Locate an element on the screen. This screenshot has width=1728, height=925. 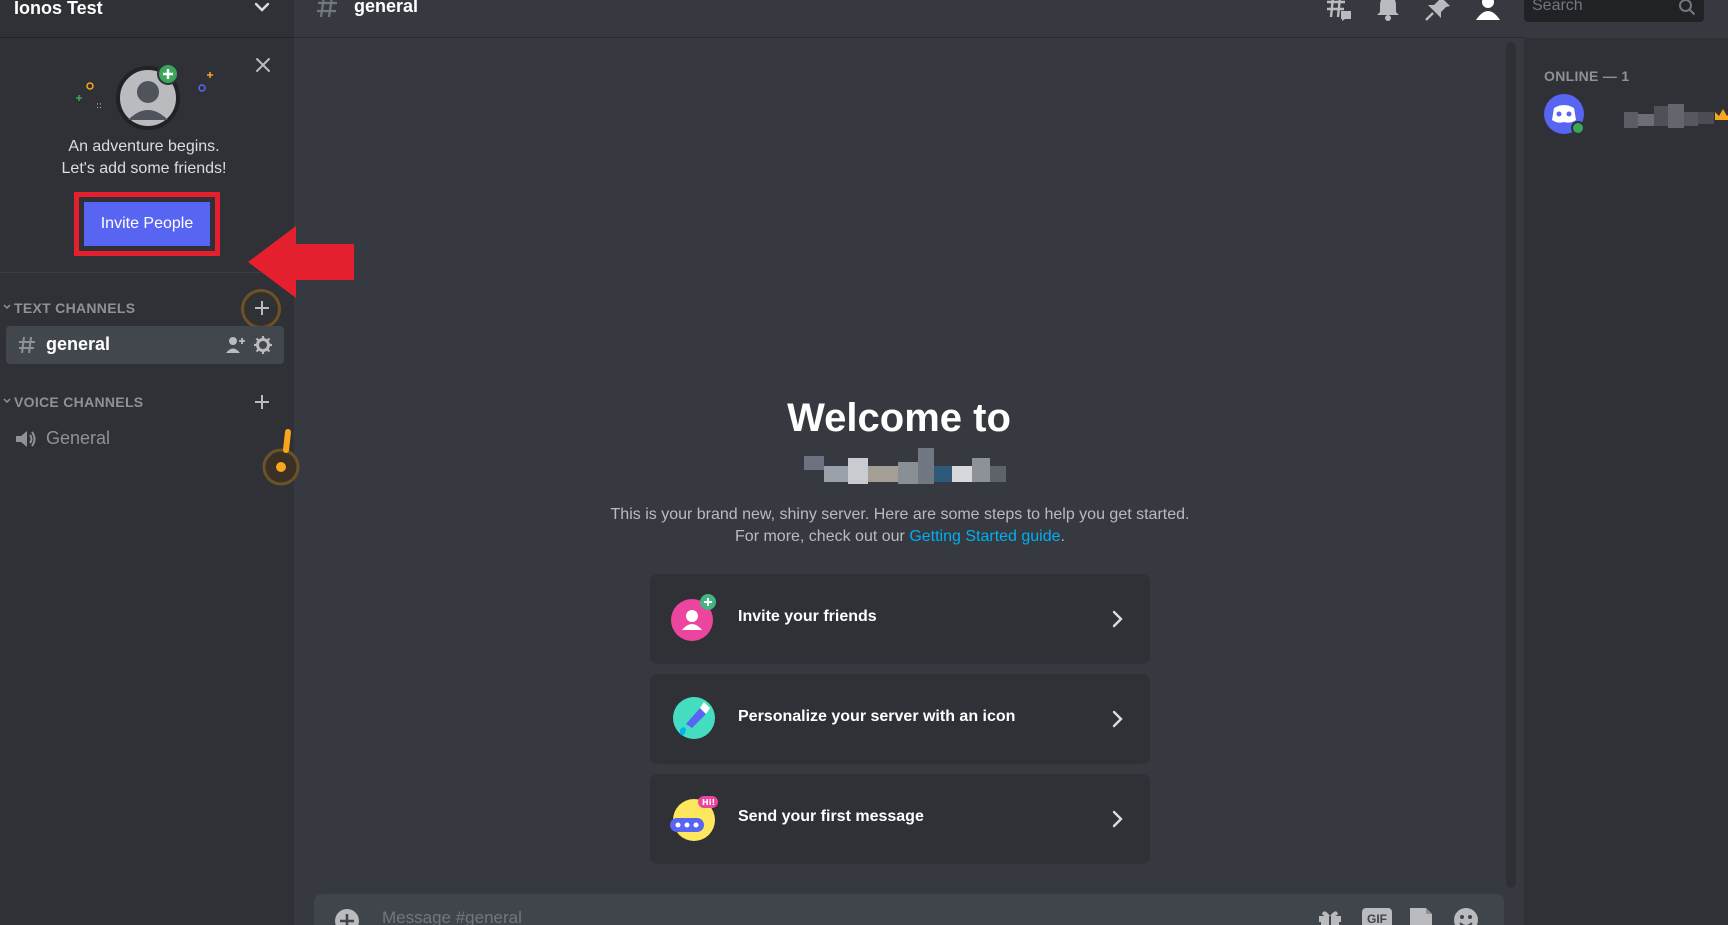
gif-button: GIF is located at coordinates (1377, 916).